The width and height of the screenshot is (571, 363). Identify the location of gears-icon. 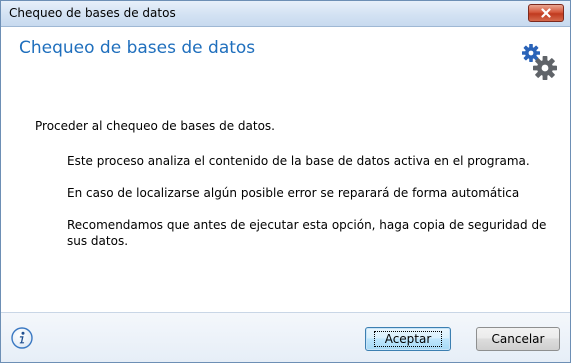
(539, 62).